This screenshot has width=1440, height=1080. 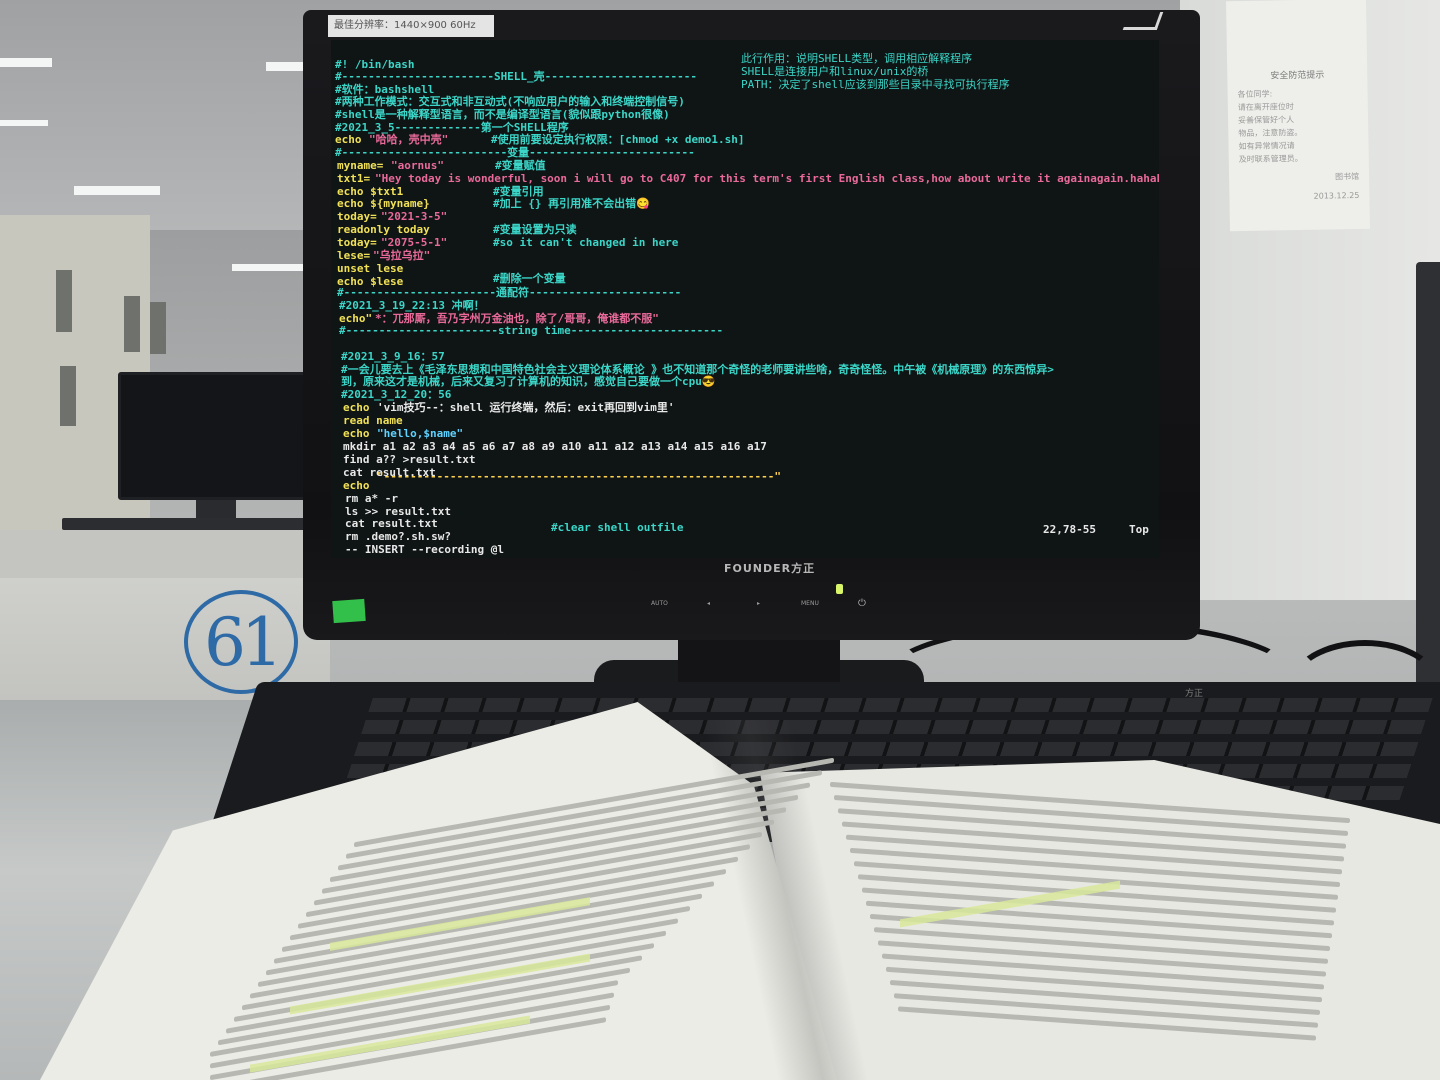 What do you see at coordinates (1428, 477) in the screenshot?
I see `pc-tower` at bounding box center [1428, 477].